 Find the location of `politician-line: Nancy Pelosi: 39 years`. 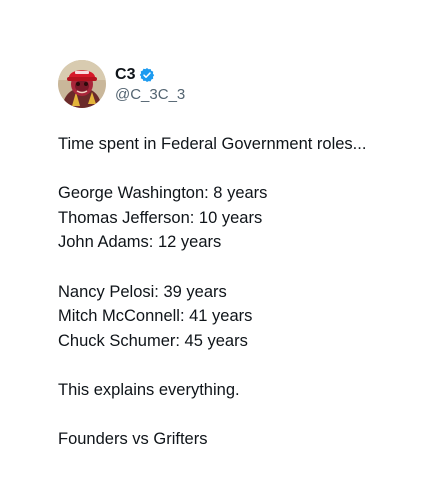

politician-line: Nancy Pelosi: 39 years is located at coordinates (142, 291).